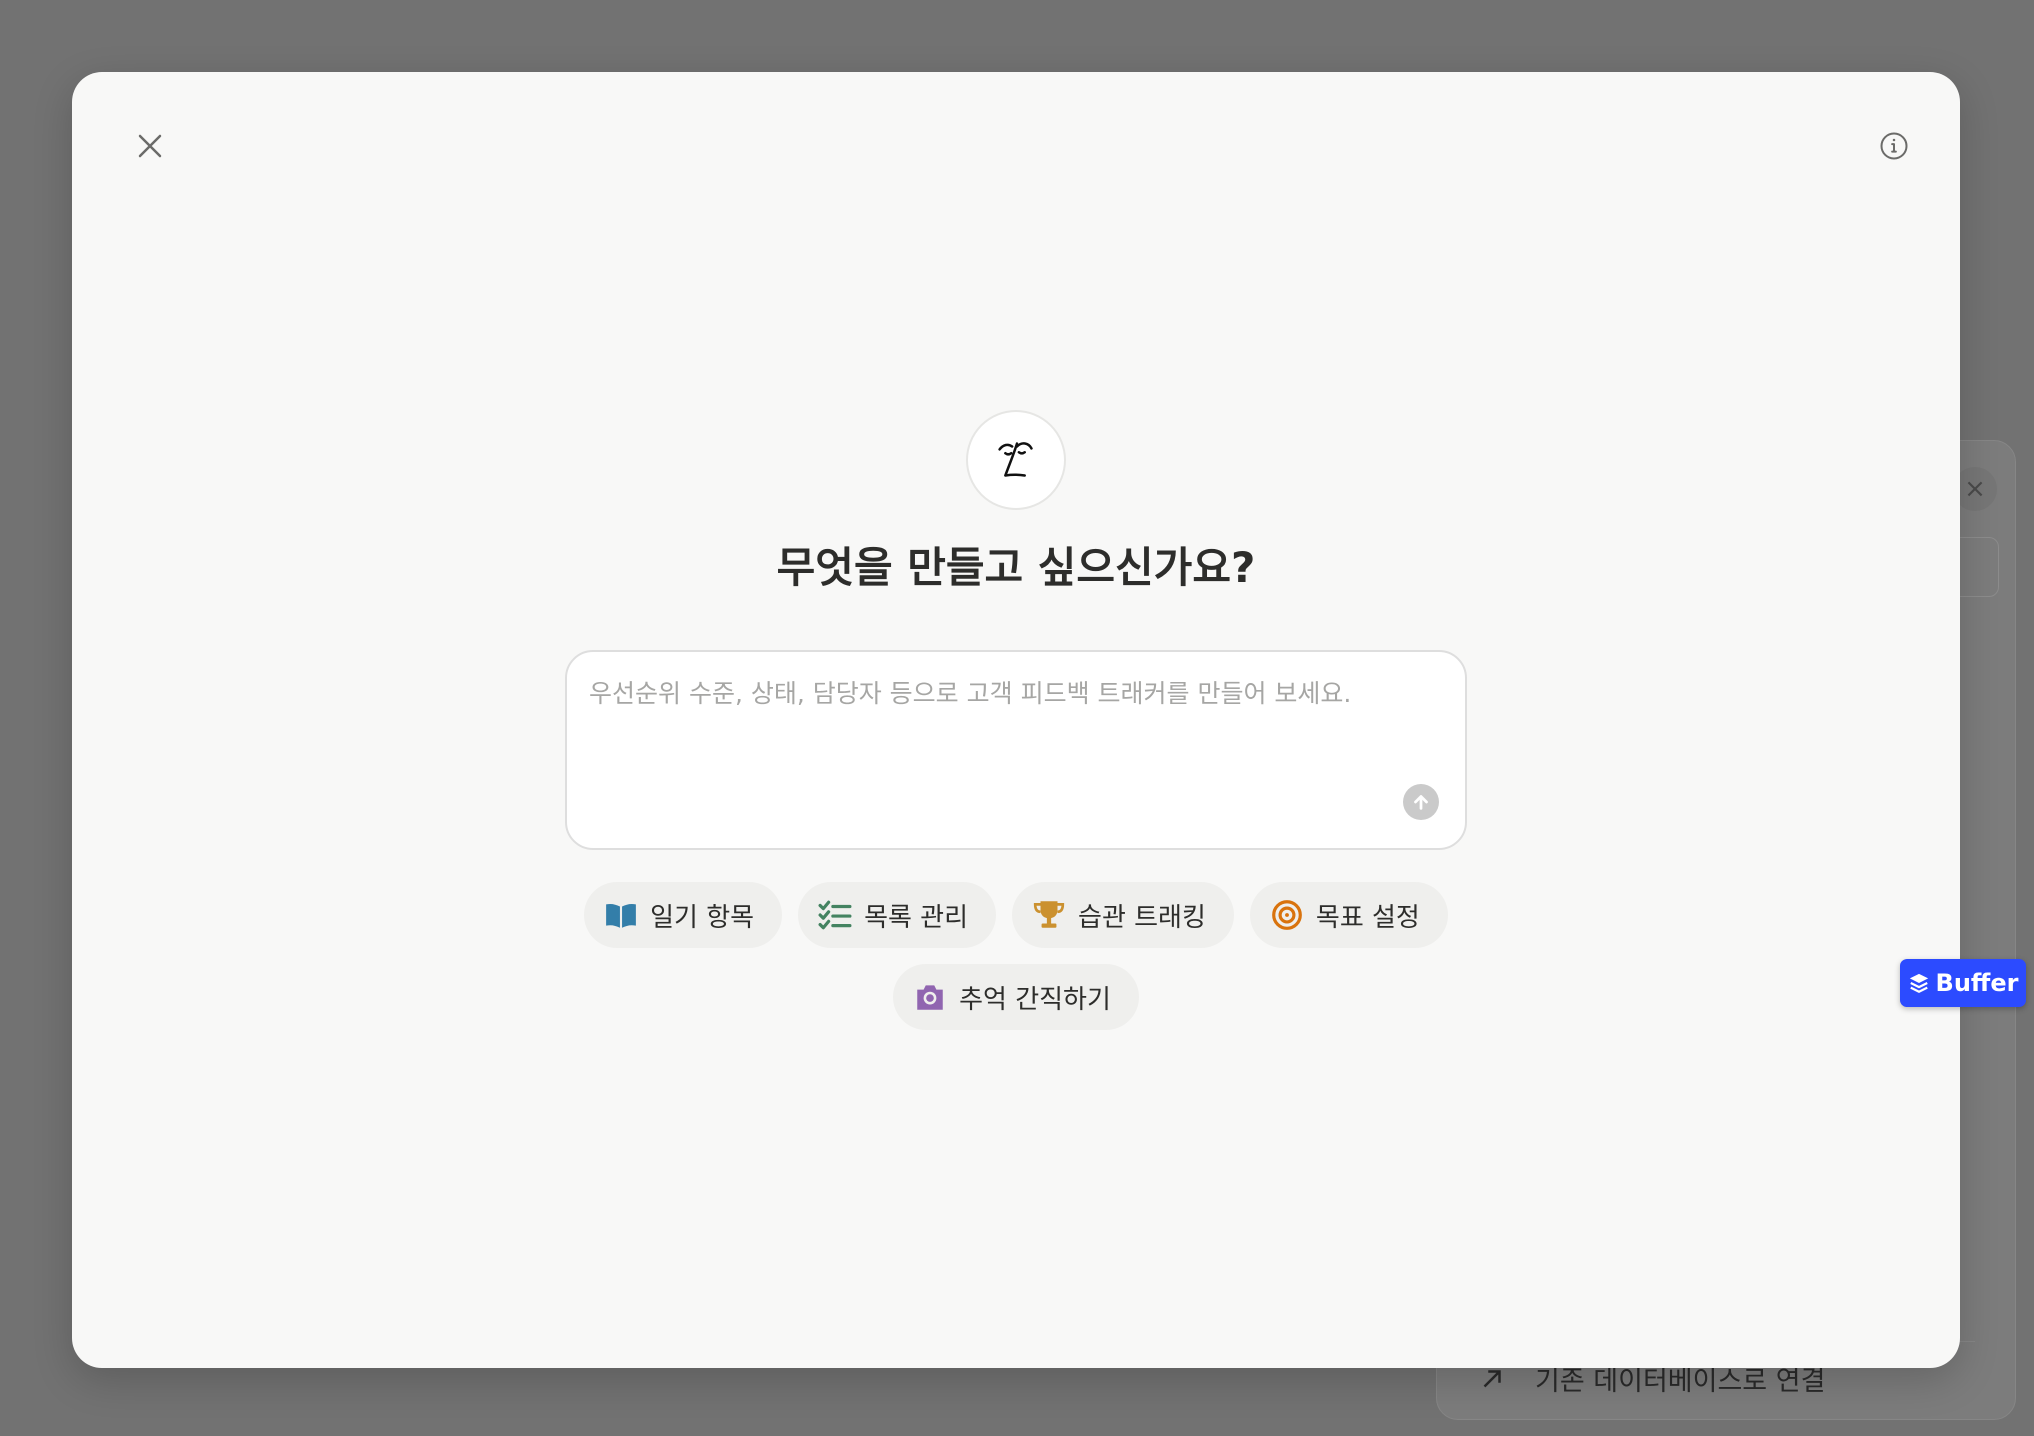  I want to click on chip-row: 일기 항목 목록 관리 습관 트래킹 목표 설정, so click(1016, 915).